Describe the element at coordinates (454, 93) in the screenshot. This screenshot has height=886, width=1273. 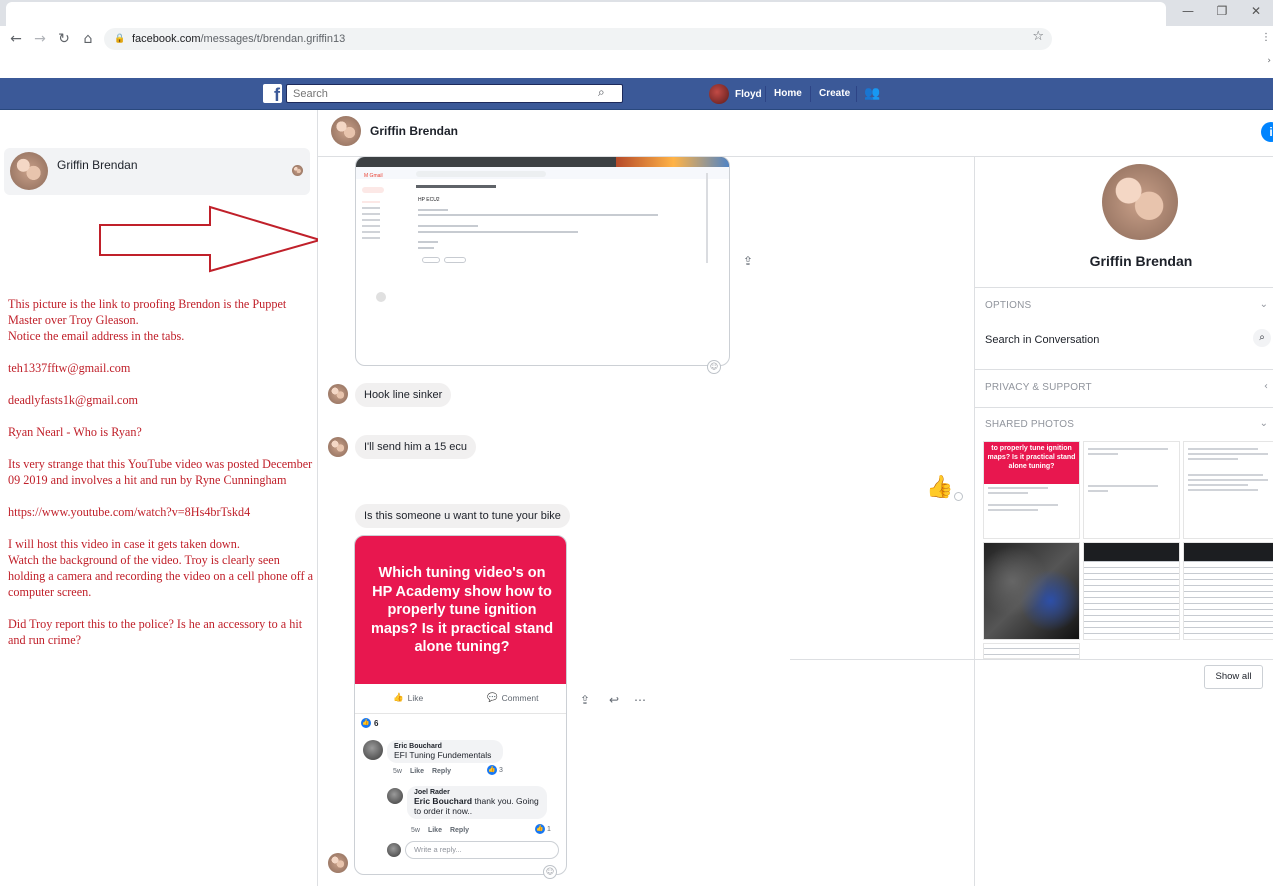
I see `search-input` at that location.